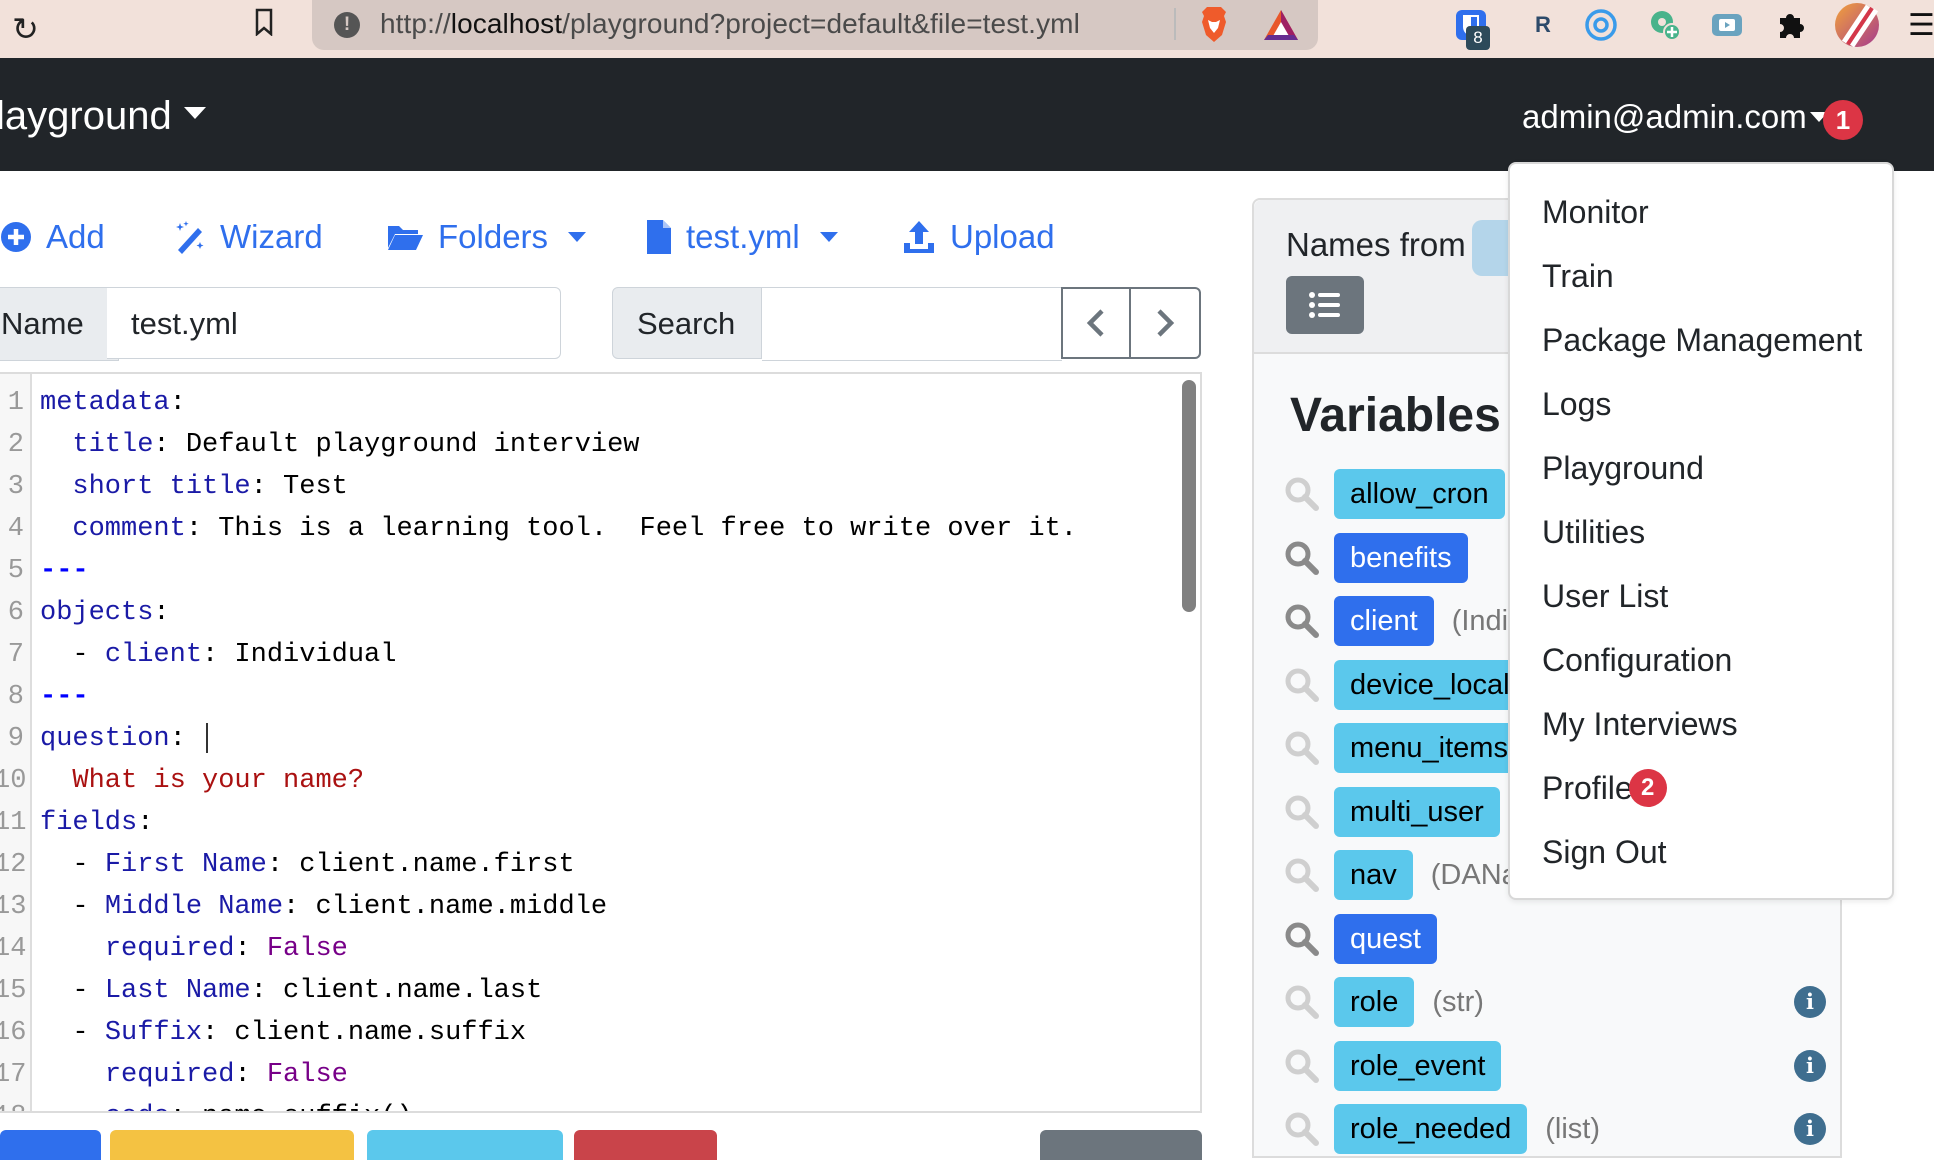 The width and height of the screenshot is (1934, 1160). Describe the element at coordinates (600, 655) in the screenshot. I see `code-line: 7 - client: Individual` at that location.